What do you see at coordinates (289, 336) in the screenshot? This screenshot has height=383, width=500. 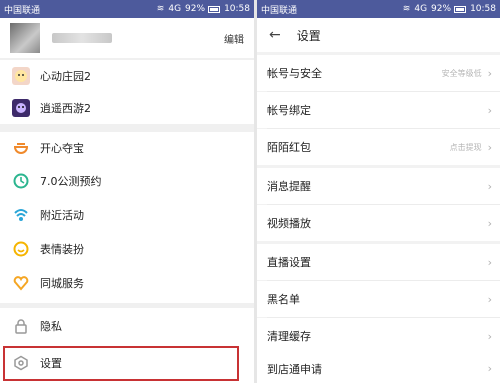 I see `setting-label: 清理缓存` at bounding box center [289, 336].